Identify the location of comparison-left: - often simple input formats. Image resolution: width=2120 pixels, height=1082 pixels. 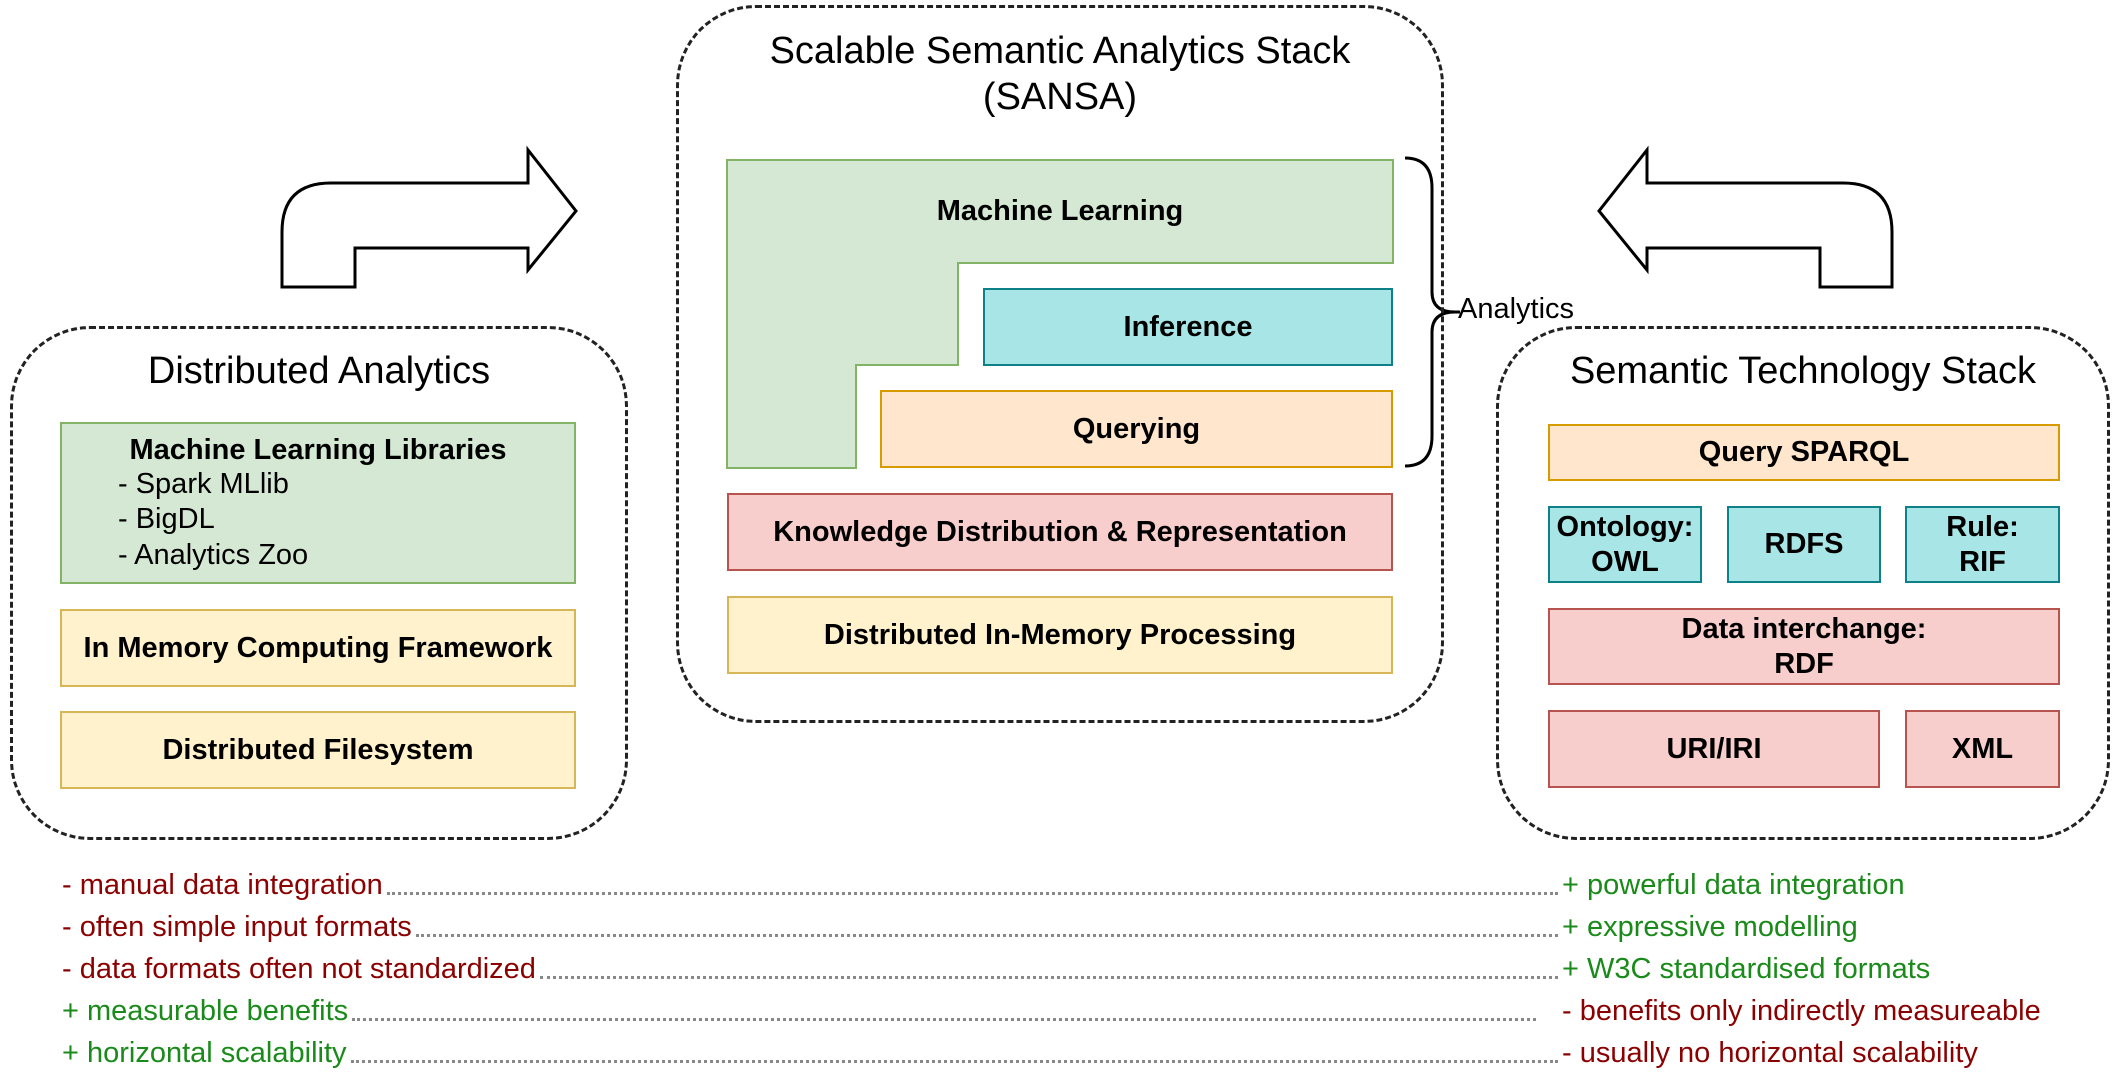
(237, 927).